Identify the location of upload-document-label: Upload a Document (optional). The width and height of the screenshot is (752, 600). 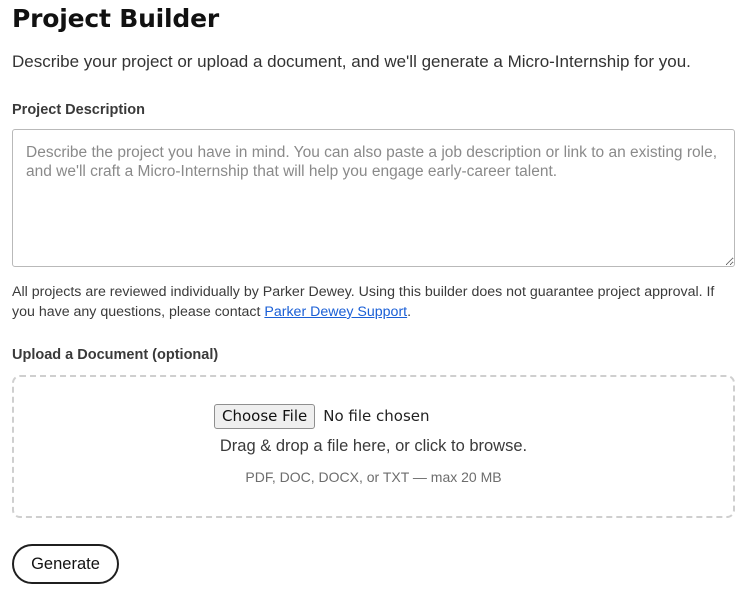
(115, 355).